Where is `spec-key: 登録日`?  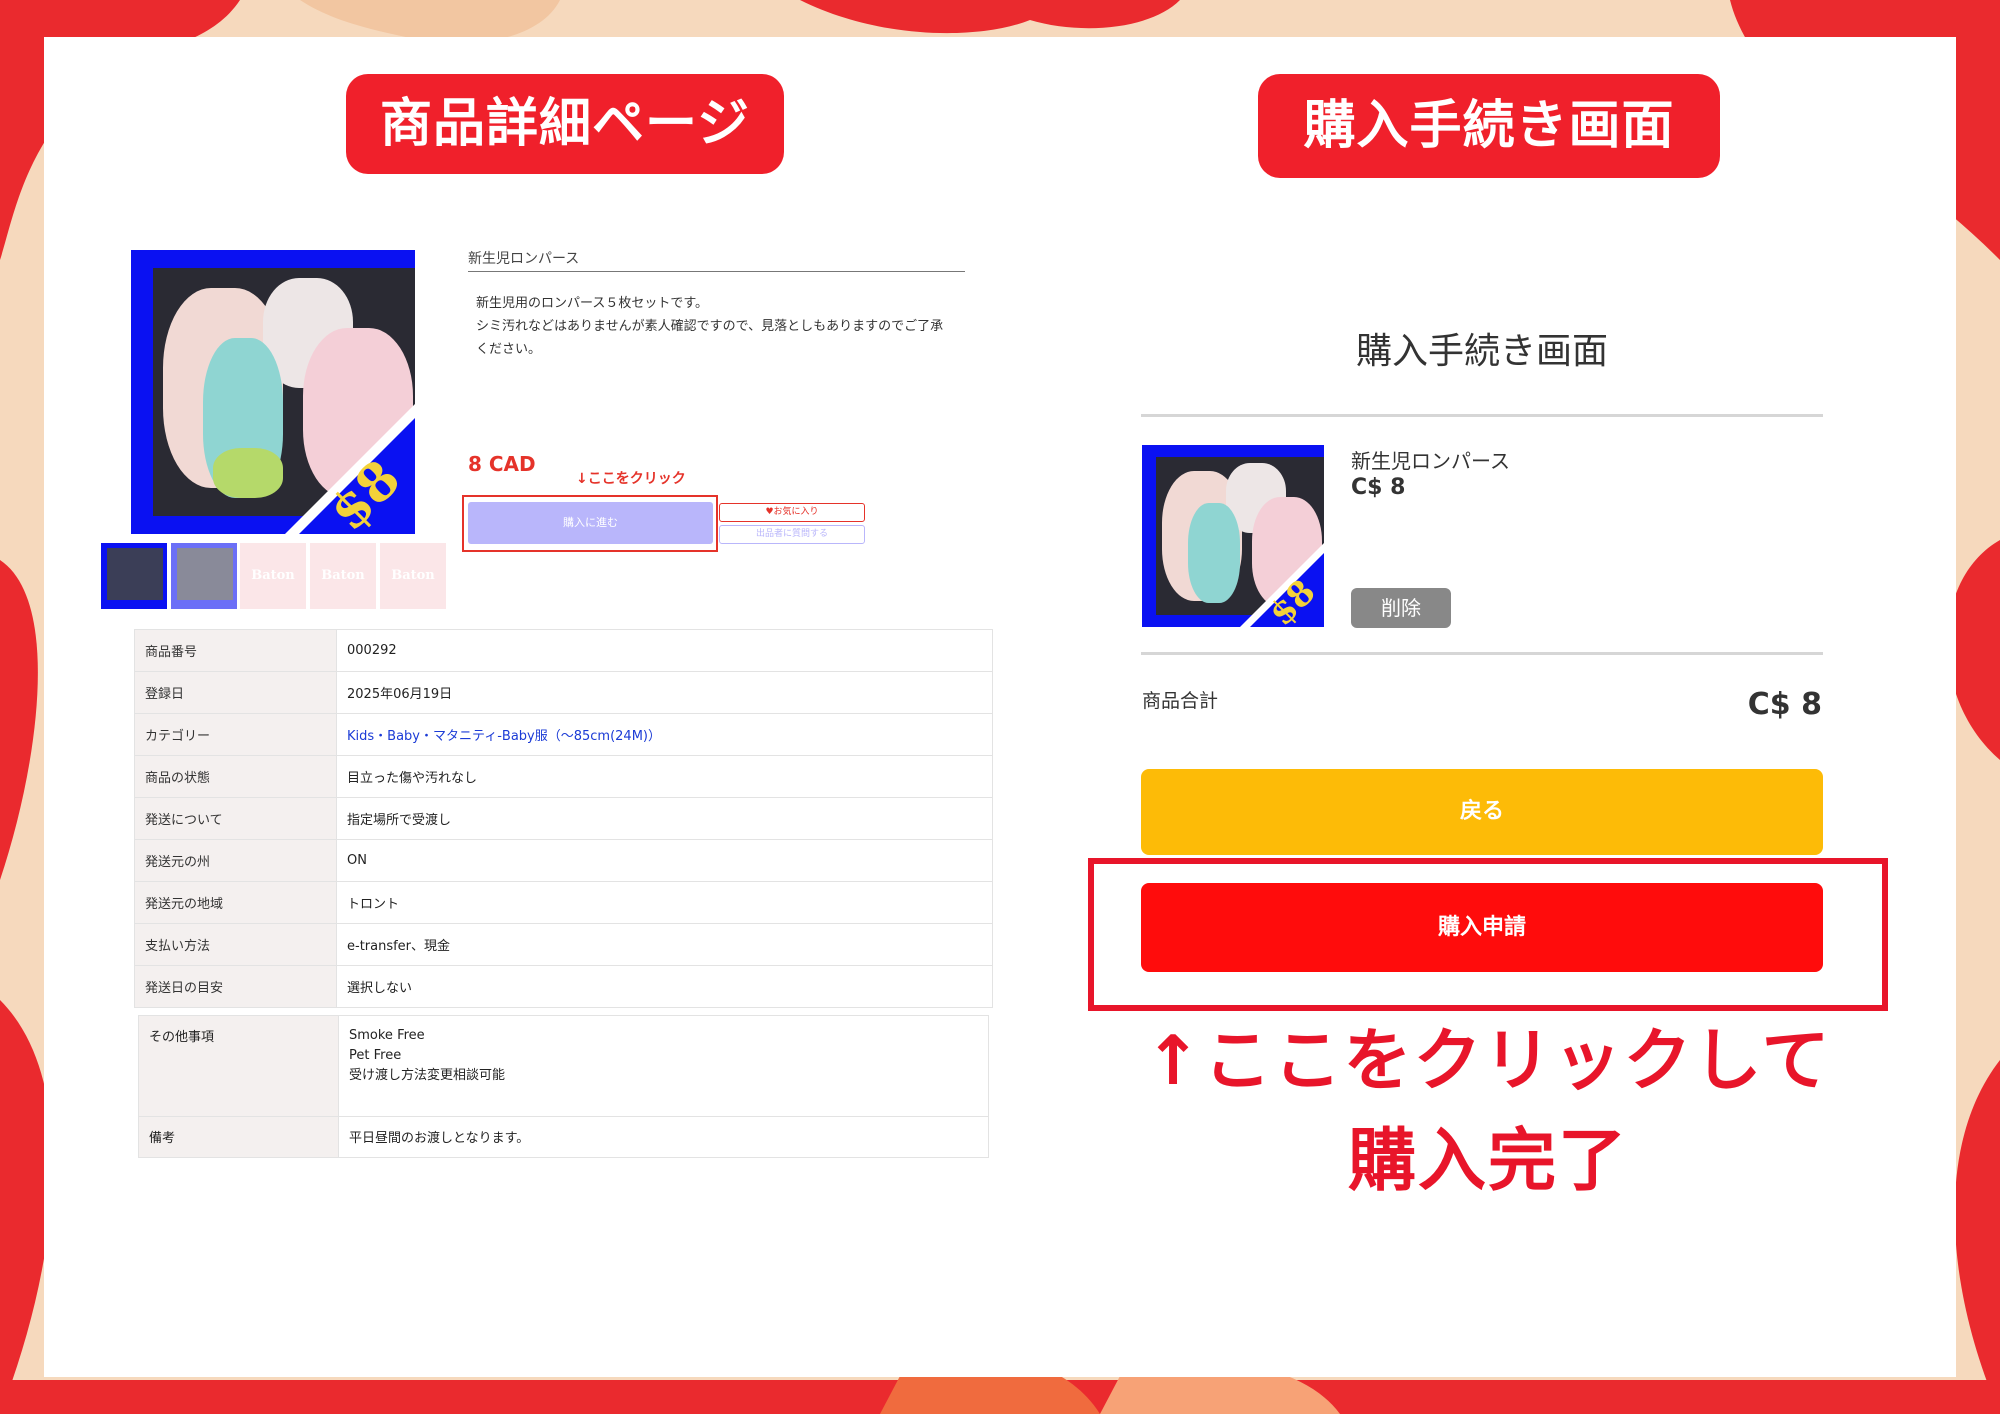 spec-key: 登録日 is located at coordinates (235, 692).